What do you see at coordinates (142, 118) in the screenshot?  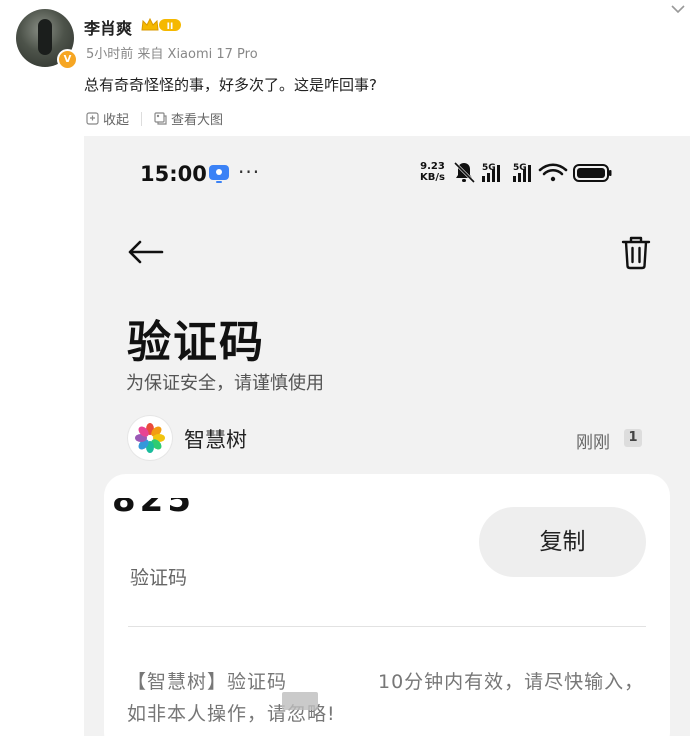 I see `action-divider` at bounding box center [142, 118].